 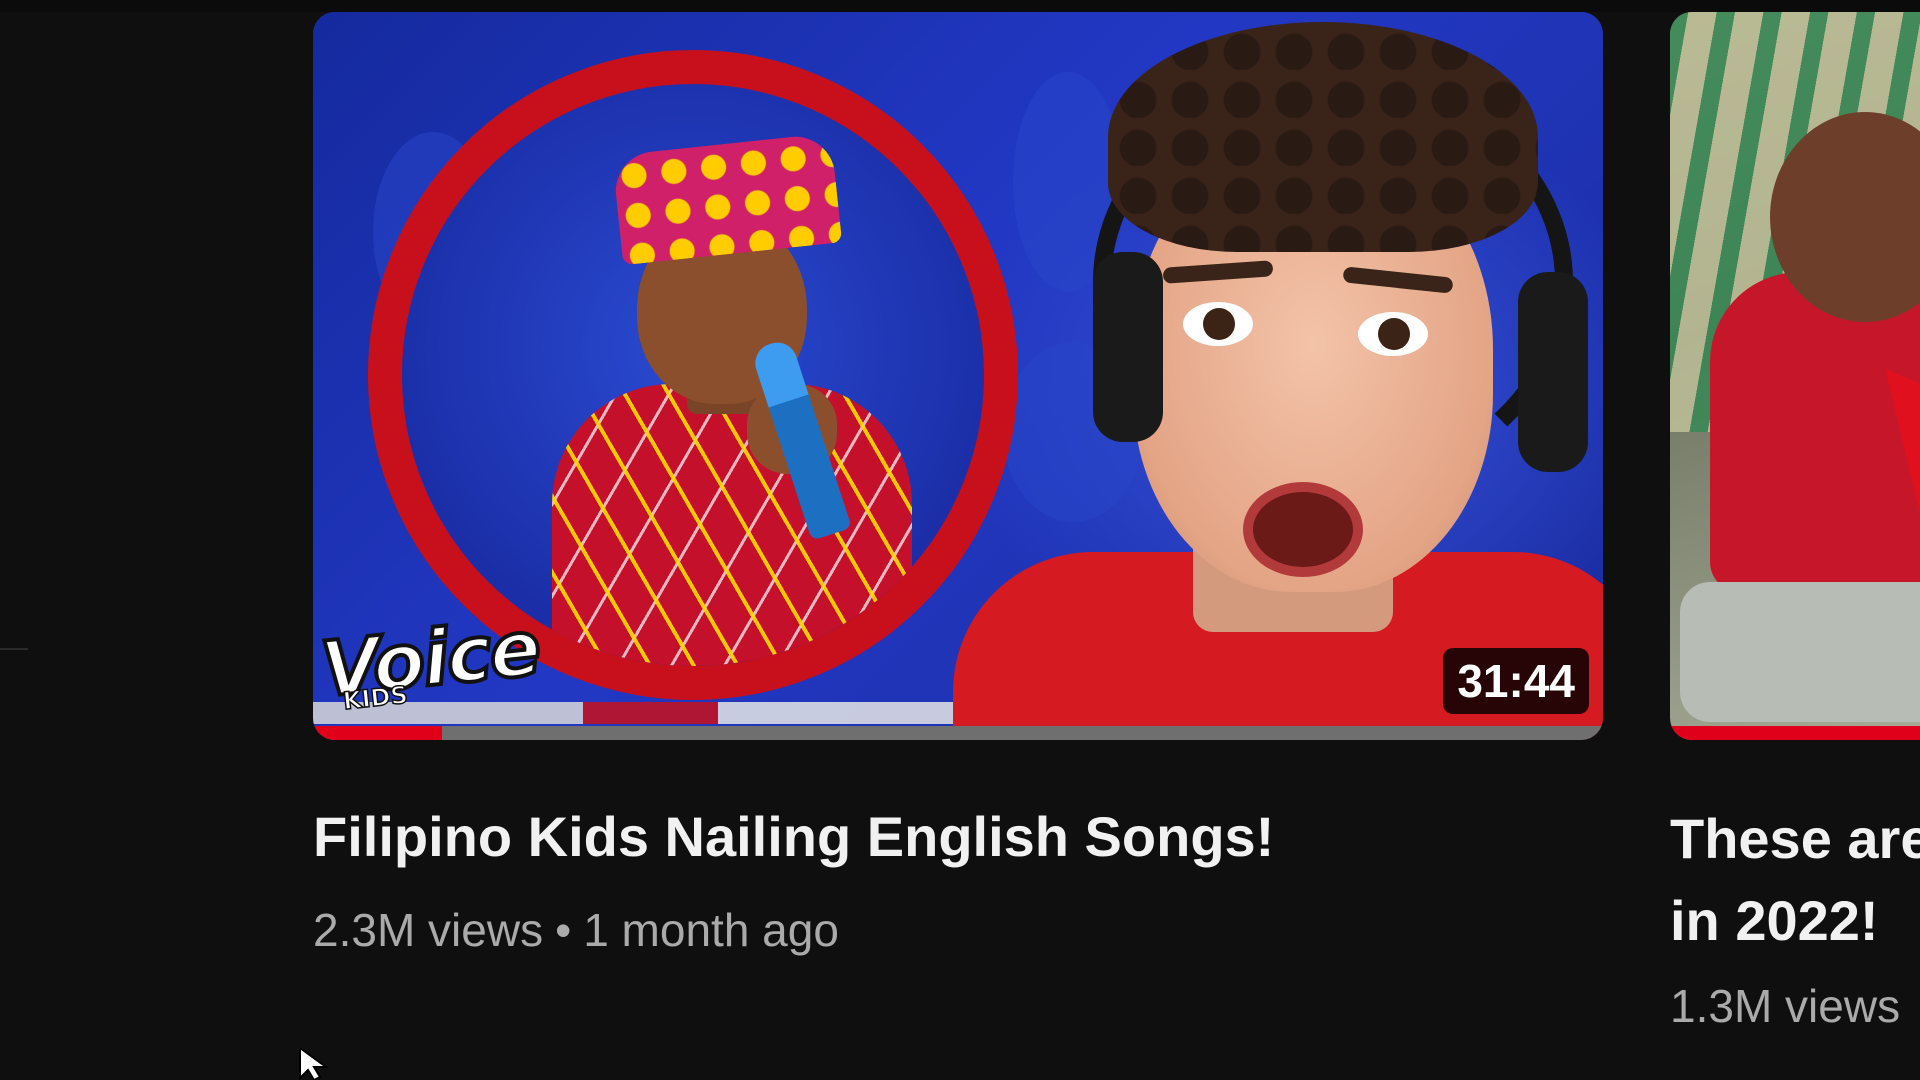 I want to click on view-count: 1.3M views, so click(x=1785, y=1006).